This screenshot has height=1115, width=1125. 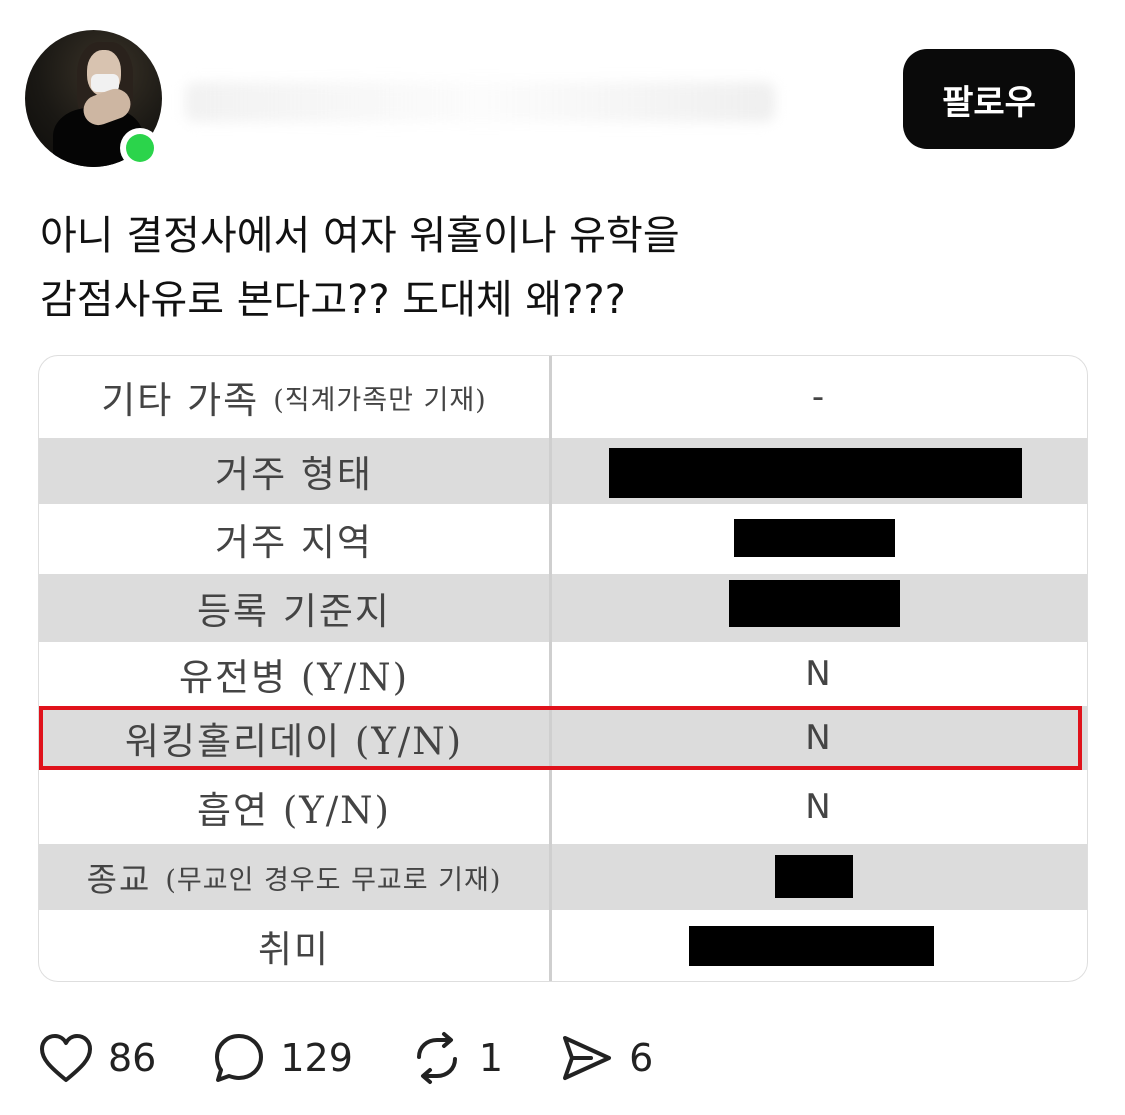 What do you see at coordinates (333, 300) in the screenshot?
I see `post-text-line: 감점사유로 본다고?? 도대체 왜???` at bounding box center [333, 300].